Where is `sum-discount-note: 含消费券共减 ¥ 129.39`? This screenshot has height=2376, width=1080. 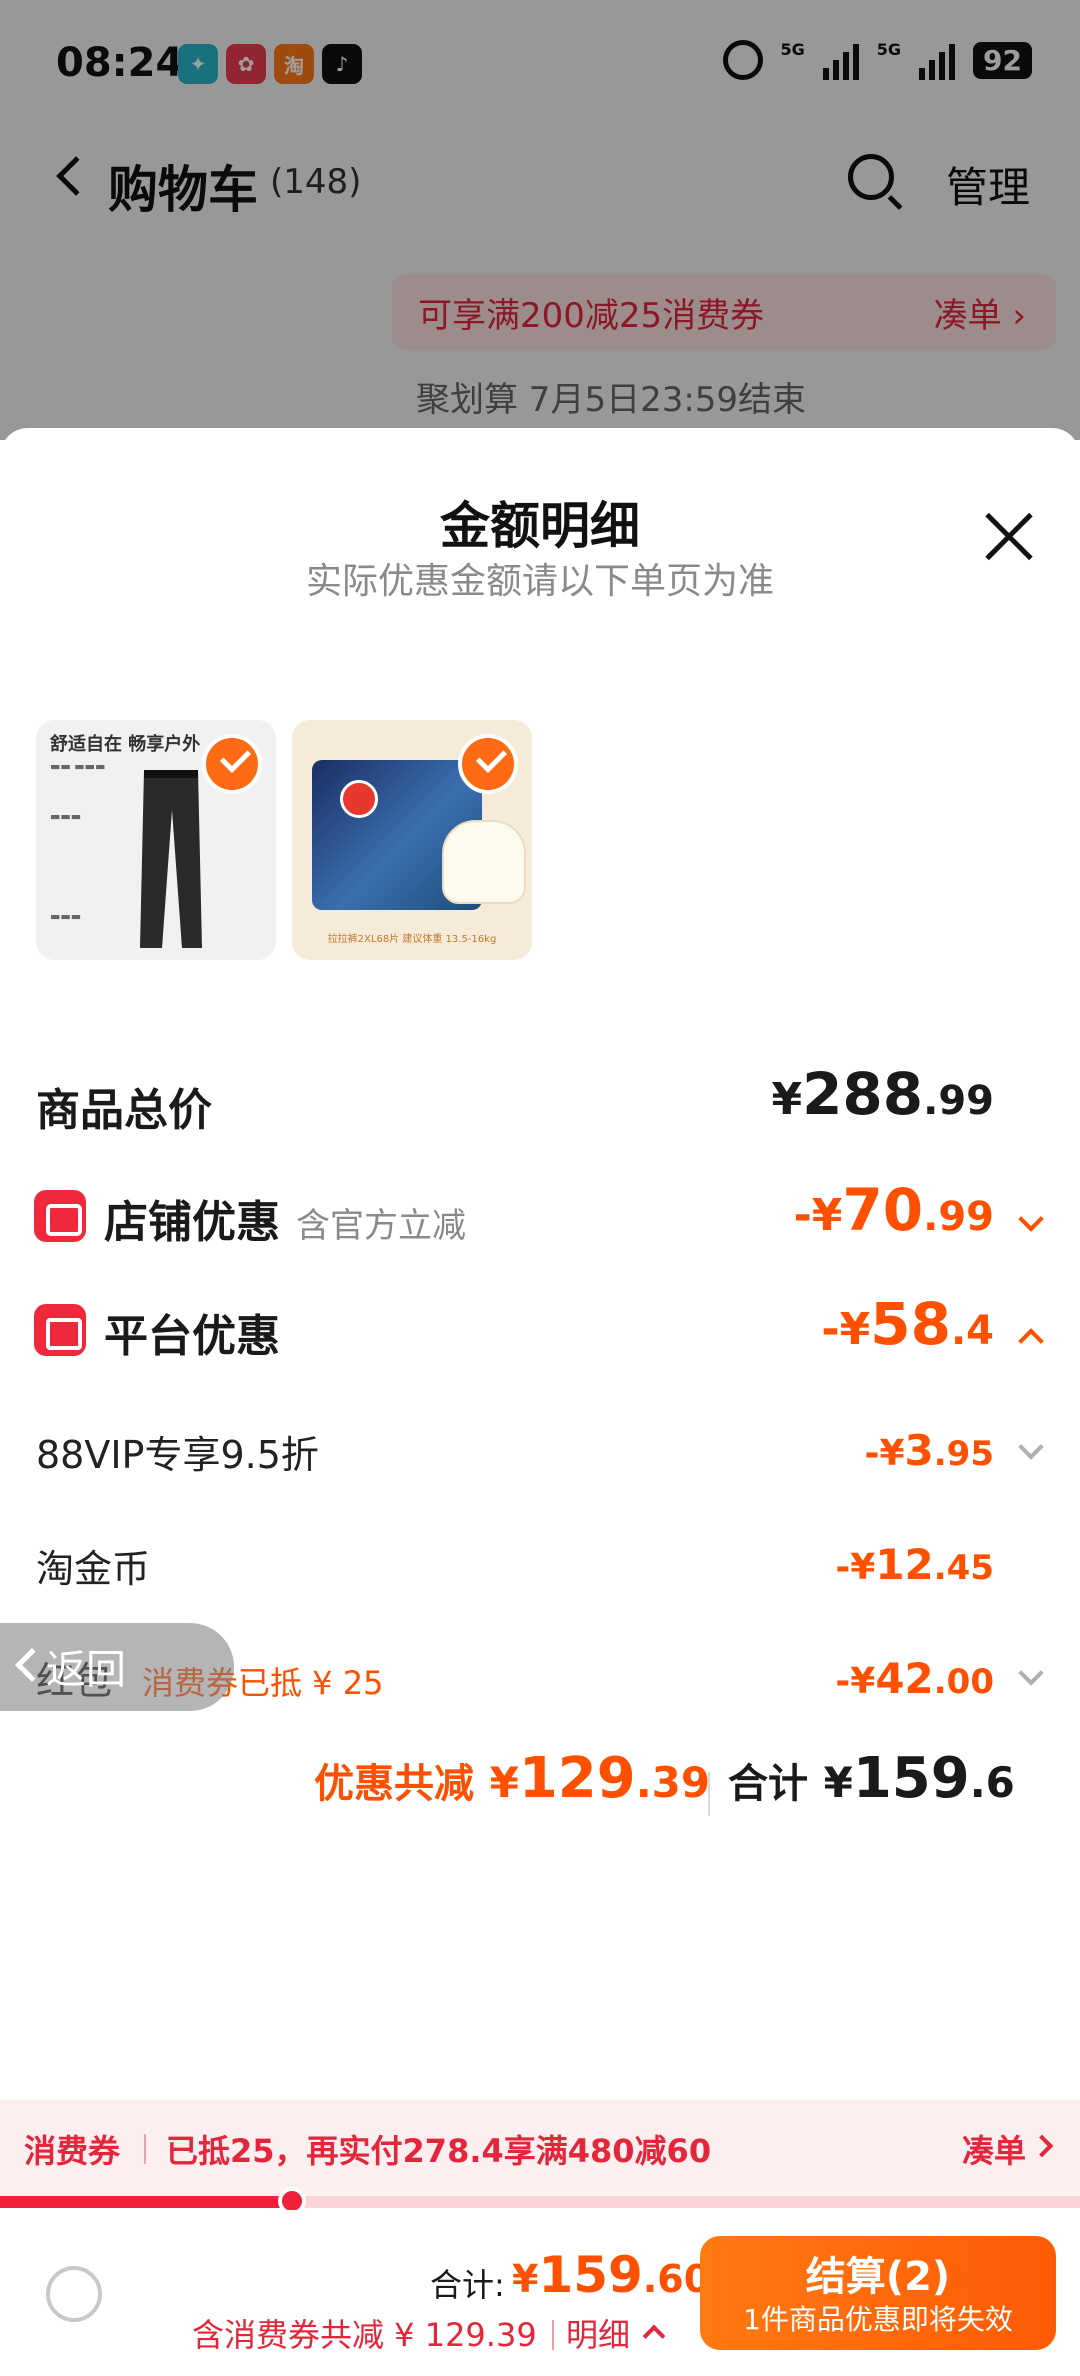 sum-discount-note: 含消费券共减 ¥ 129.39 is located at coordinates (364, 2335).